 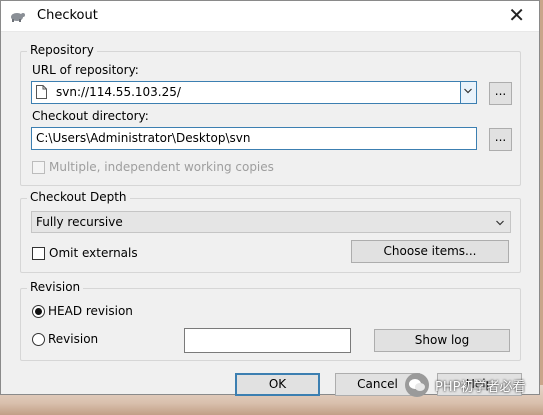 I want to click on radio-selected-dot, so click(x=38, y=311).